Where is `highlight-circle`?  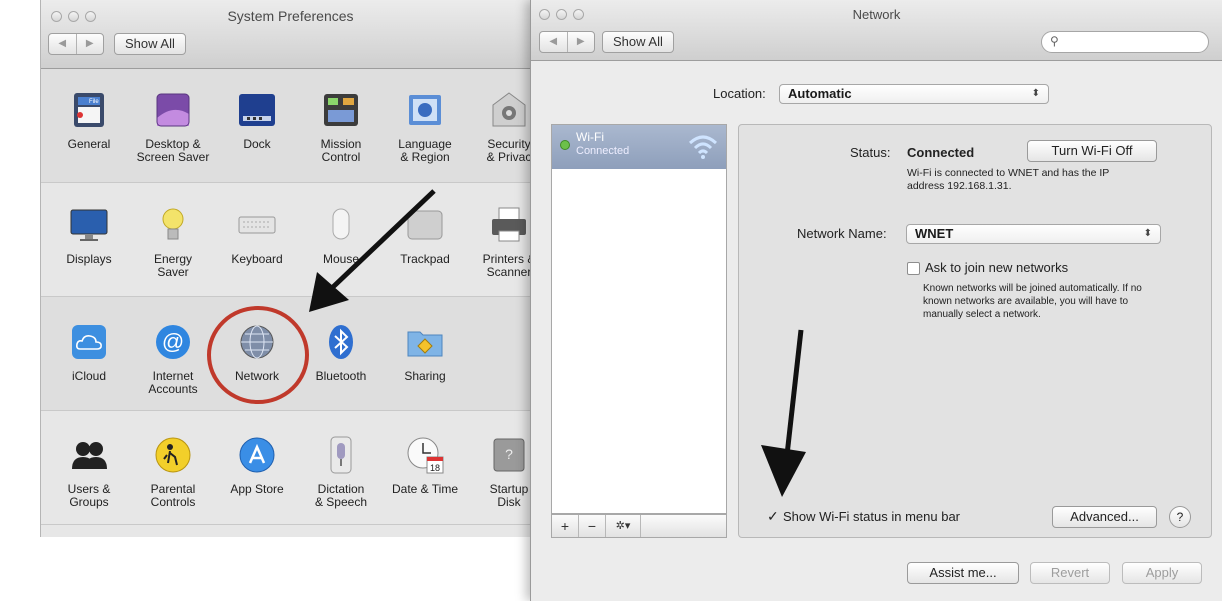 highlight-circle is located at coordinates (258, 355).